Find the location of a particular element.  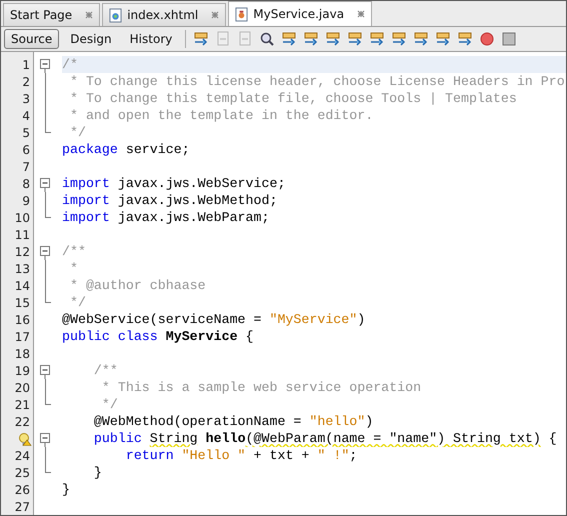

line-number: 10 is located at coordinates (22, 217).